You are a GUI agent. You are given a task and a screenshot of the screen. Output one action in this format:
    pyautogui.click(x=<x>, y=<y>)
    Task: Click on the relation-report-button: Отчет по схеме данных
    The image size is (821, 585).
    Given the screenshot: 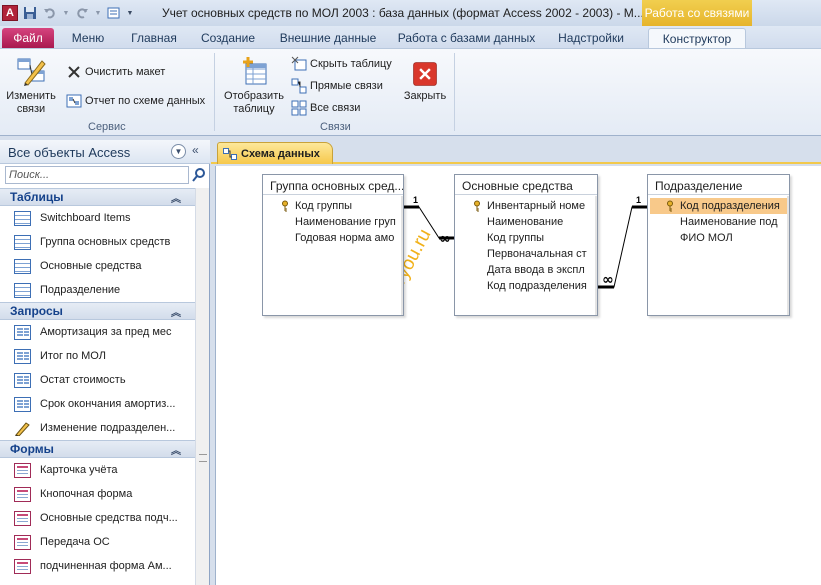 What is the action you would take?
    pyautogui.click(x=135, y=101)
    